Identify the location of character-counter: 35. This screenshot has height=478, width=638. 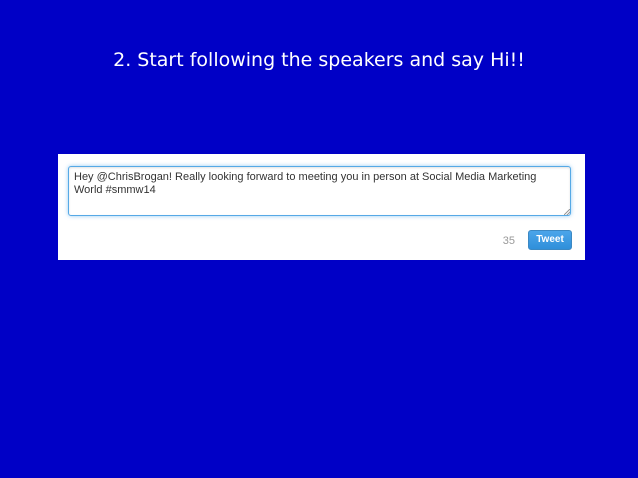
(508, 241).